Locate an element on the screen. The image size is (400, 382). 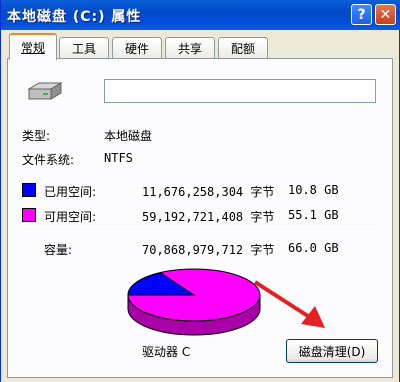
capacity-label: 容量: is located at coordinates (58, 250).